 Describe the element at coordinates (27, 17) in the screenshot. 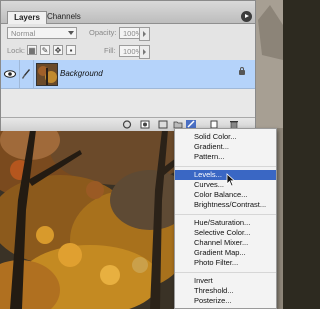

I see `tab-layers: Layers` at that location.